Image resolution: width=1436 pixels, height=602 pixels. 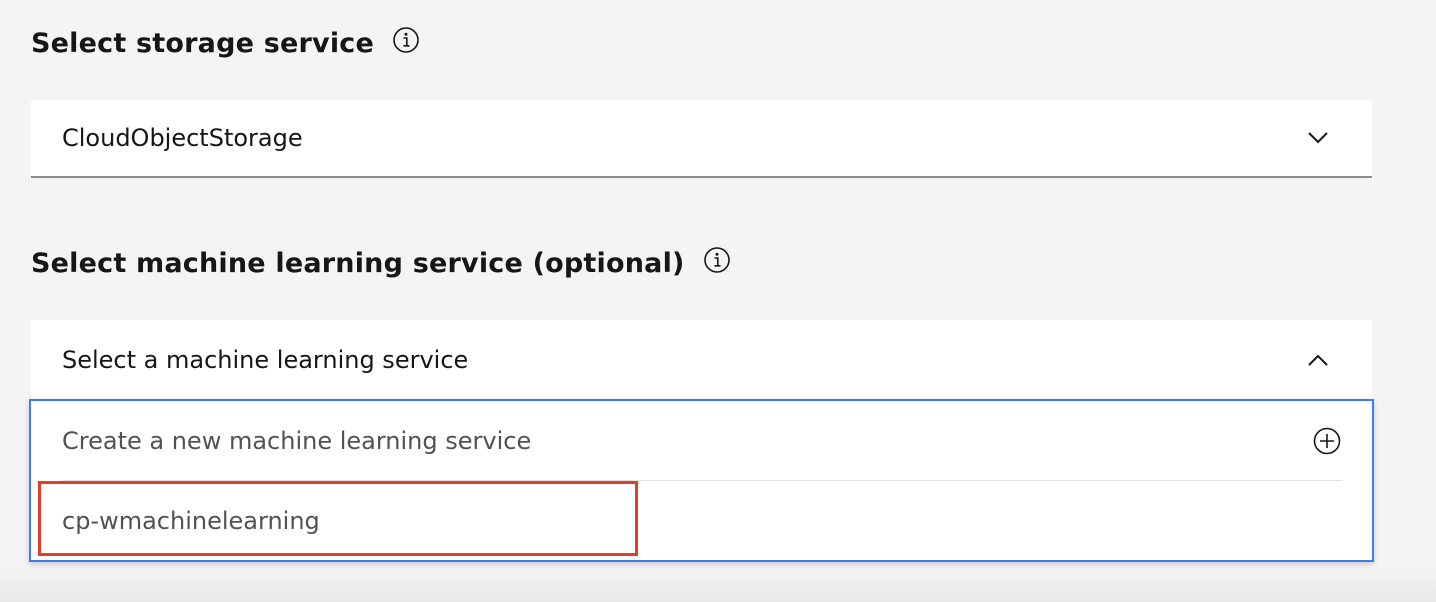 I want to click on storage-section-title: Select storage service, so click(x=225, y=42).